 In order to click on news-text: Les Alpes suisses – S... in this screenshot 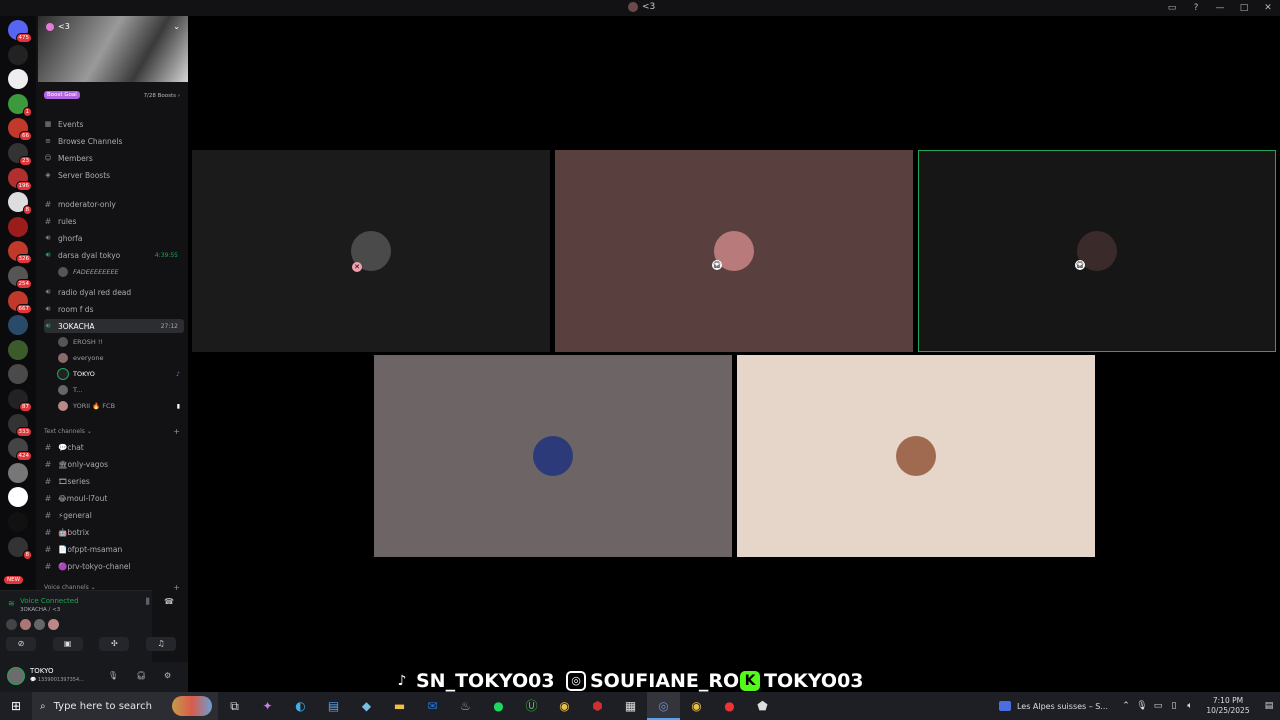, I will do `click(1062, 706)`.